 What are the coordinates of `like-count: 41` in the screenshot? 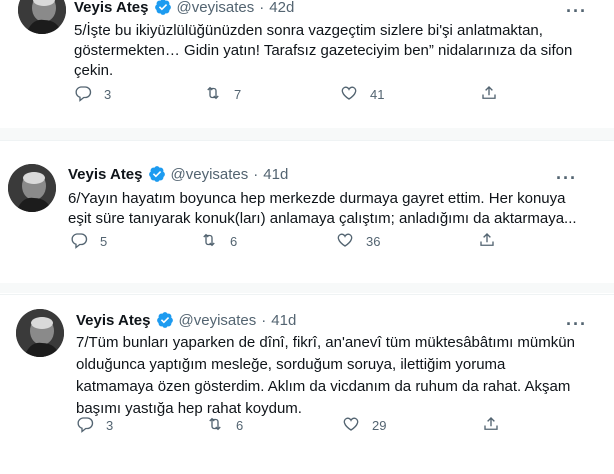 It's located at (377, 94).